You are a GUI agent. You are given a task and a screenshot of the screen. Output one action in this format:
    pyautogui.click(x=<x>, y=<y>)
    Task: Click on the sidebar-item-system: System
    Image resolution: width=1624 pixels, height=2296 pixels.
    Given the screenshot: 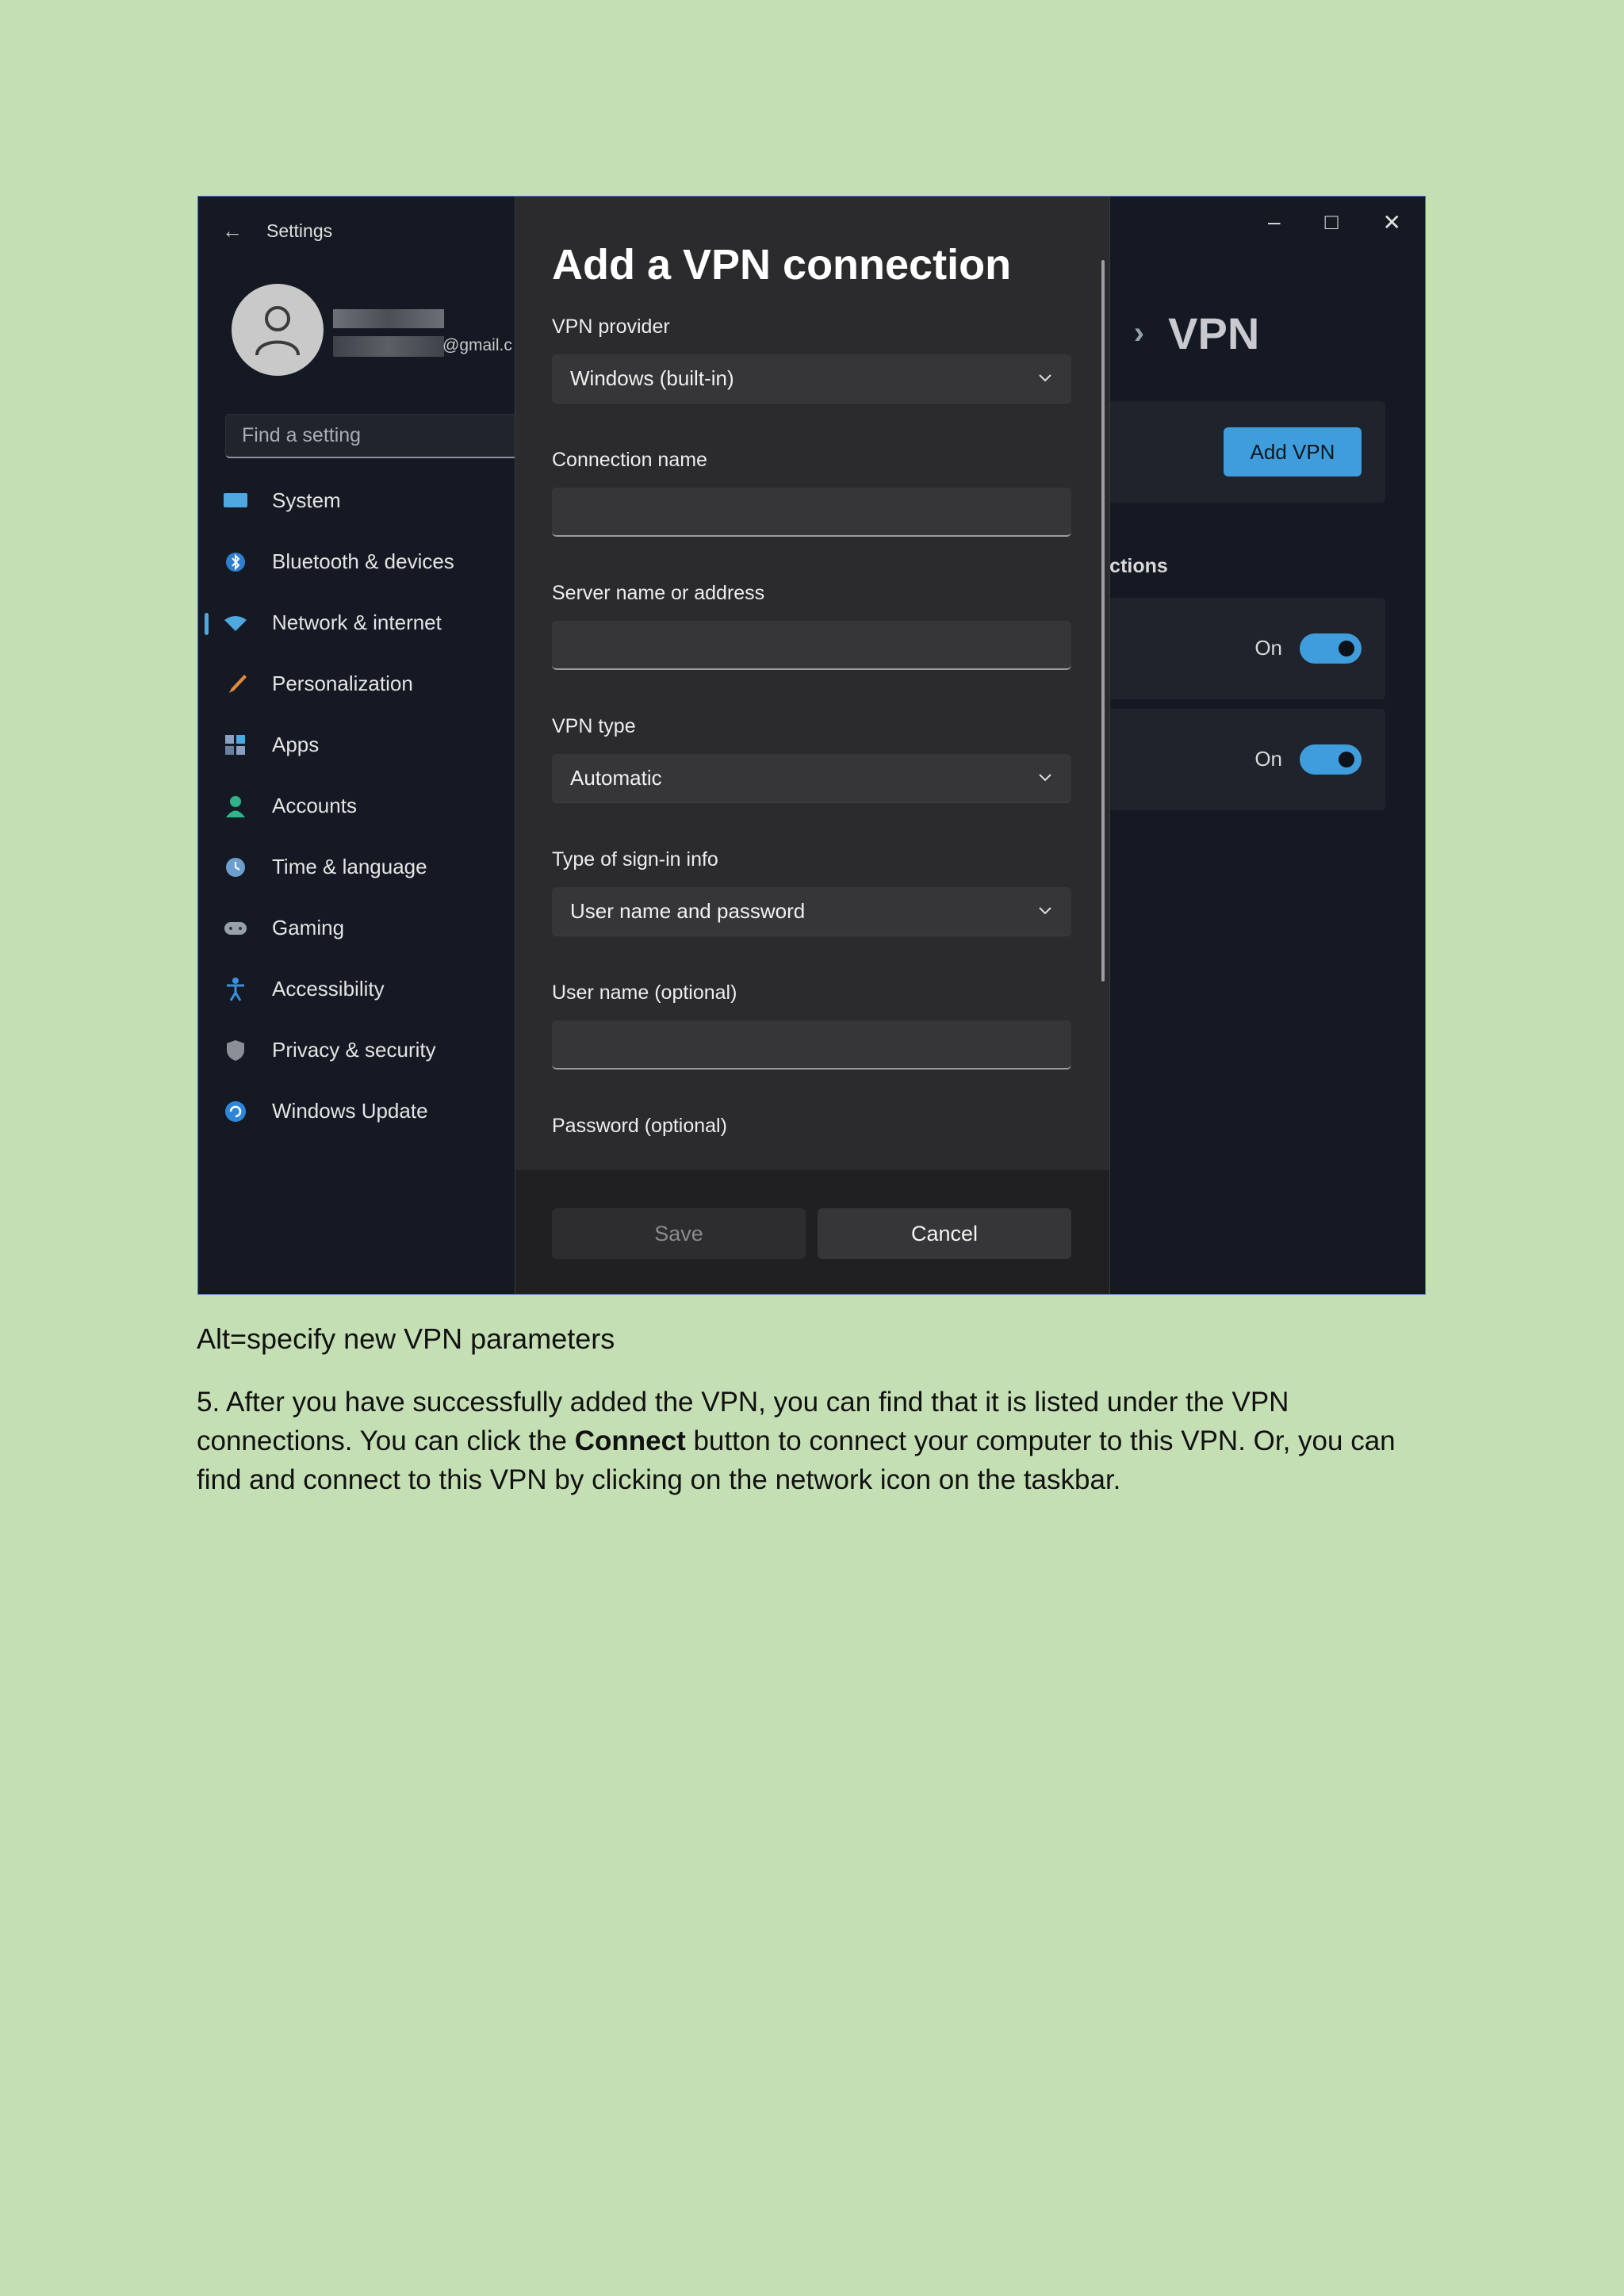 What is the action you would take?
    pyautogui.click(x=356, y=501)
    